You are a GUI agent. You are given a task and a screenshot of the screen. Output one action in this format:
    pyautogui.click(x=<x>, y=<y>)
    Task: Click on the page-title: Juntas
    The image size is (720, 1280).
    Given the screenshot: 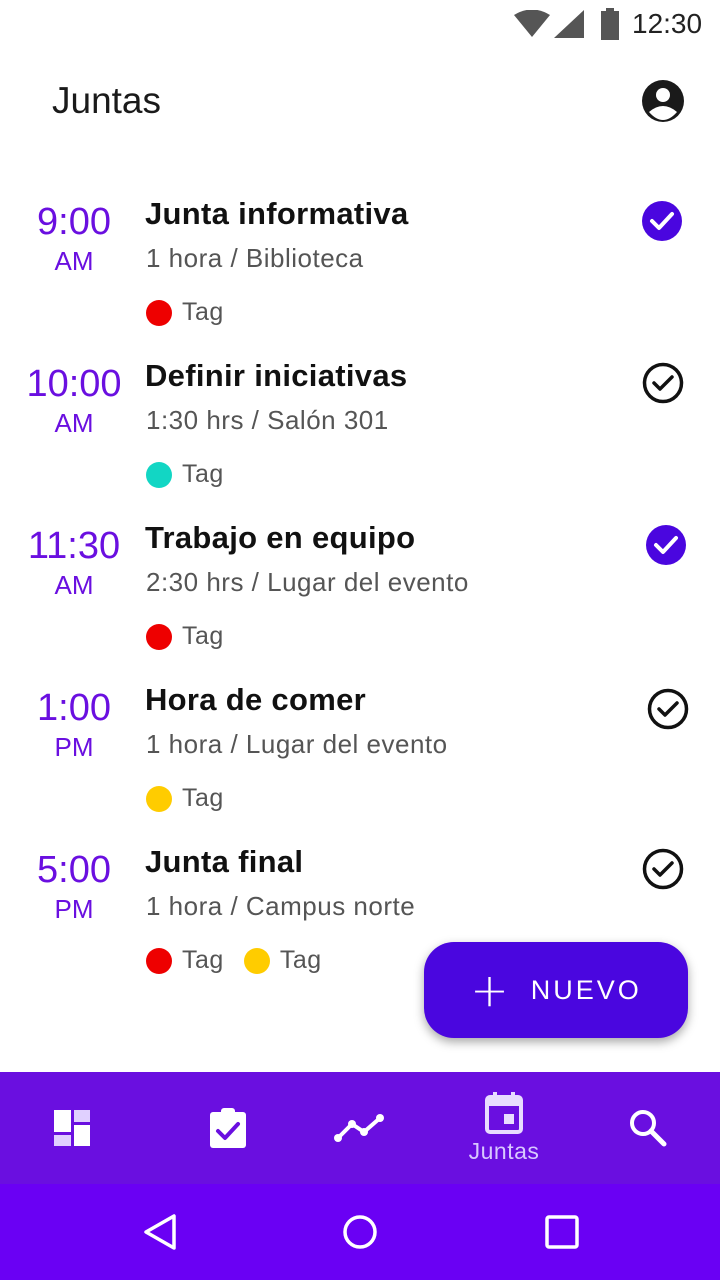 What is the action you would take?
    pyautogui.click(x=107, y=100)
    